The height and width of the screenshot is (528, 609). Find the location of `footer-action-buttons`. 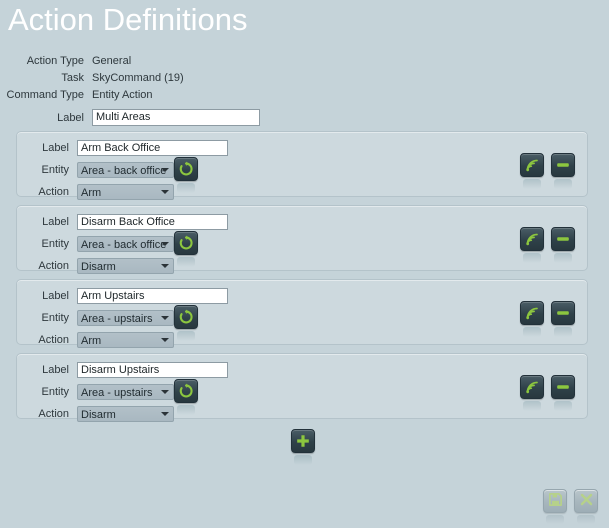

footer-action-buttons is located at coordinates (570, 506).